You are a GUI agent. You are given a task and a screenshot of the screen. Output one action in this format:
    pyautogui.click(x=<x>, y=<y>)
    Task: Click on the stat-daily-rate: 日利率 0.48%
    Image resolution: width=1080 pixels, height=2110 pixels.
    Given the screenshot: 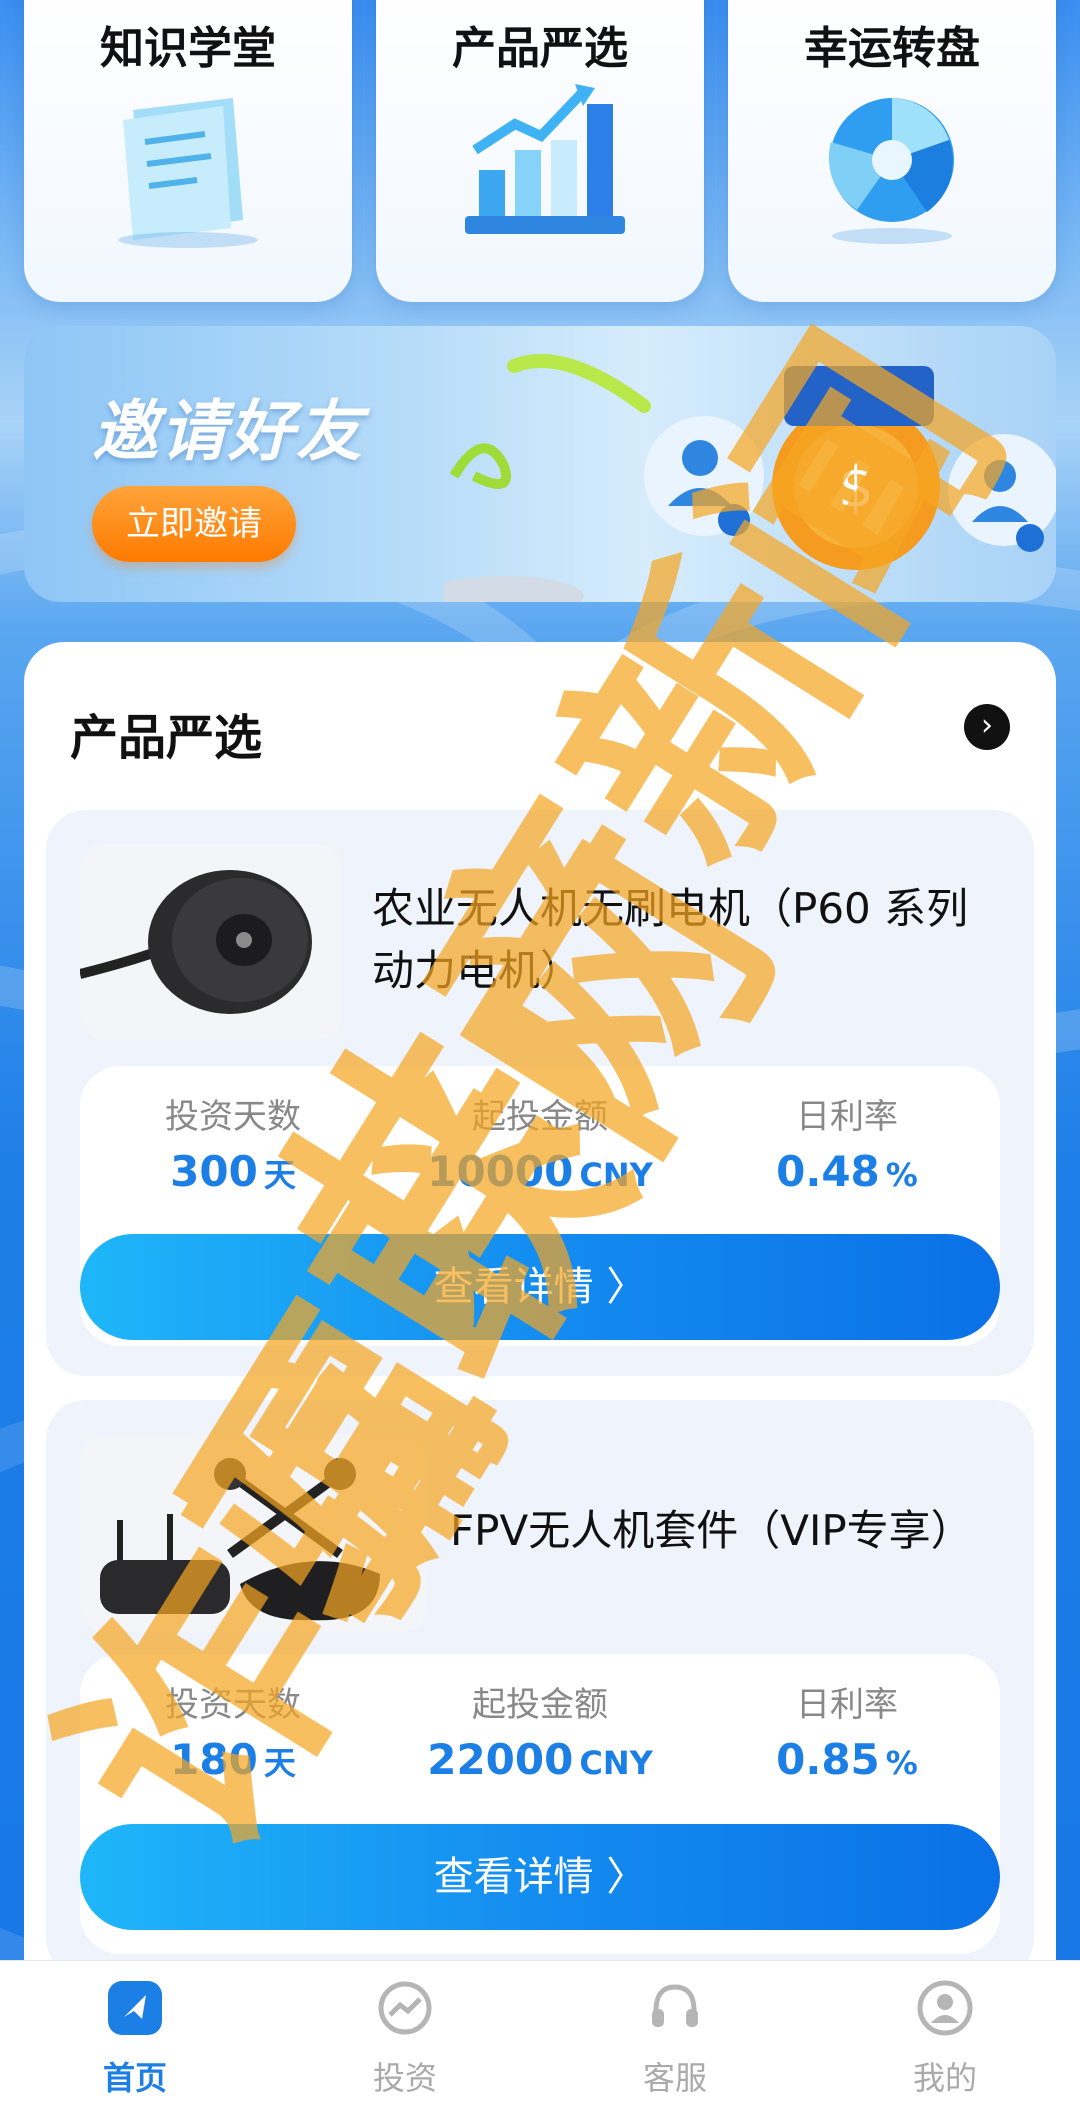 What is the action you would take?
    pyautogui.click(x=847, y=1149)
    